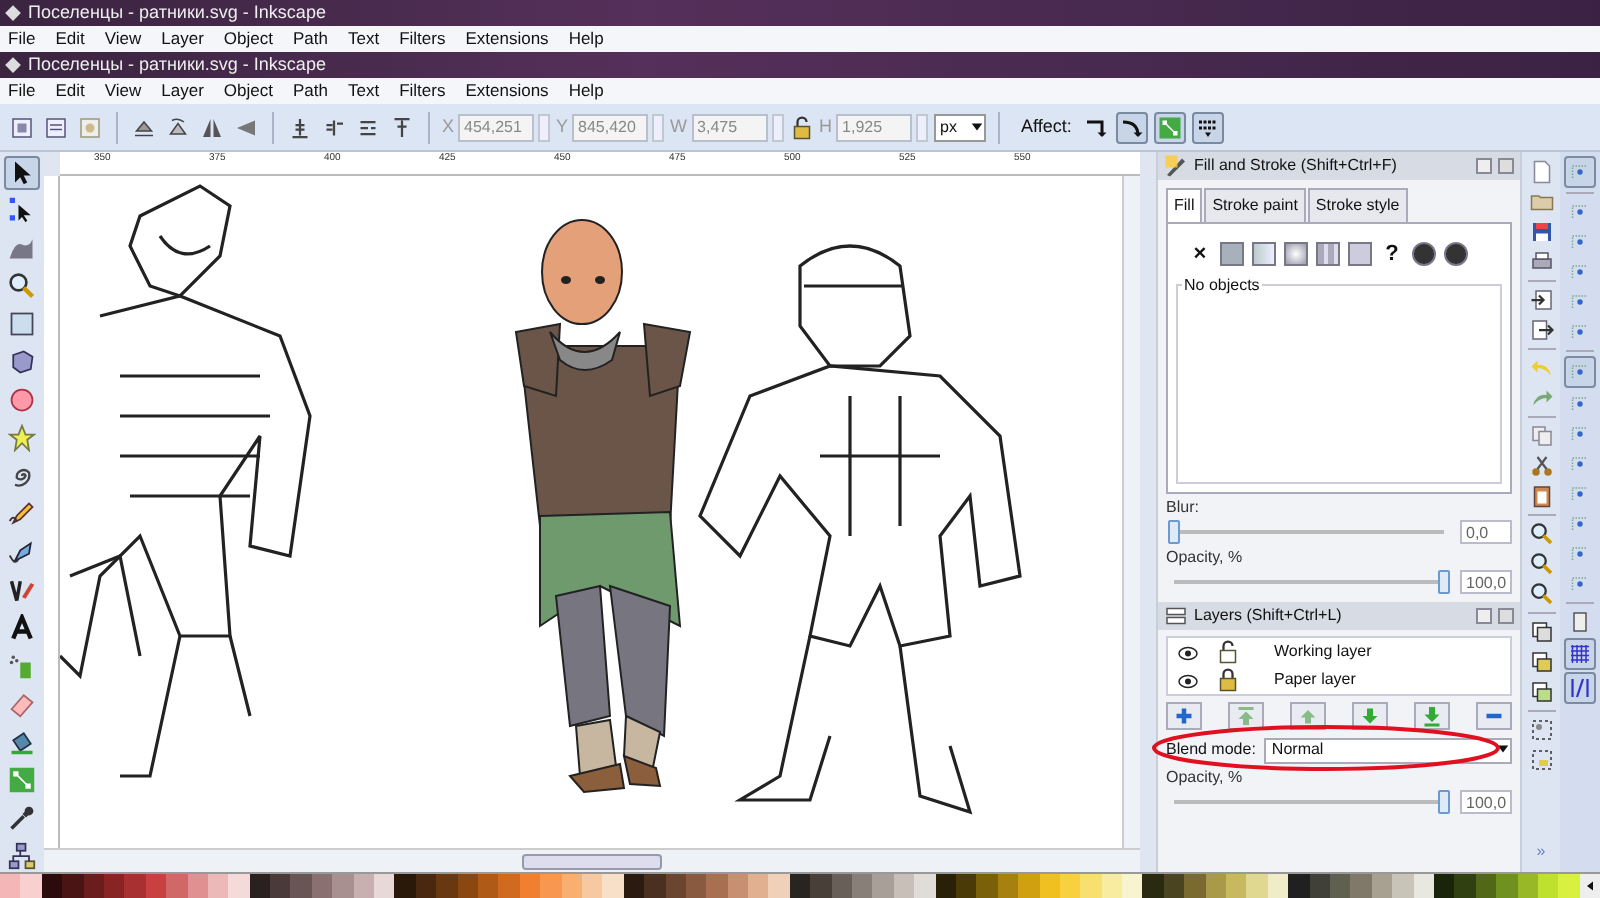 The image size is (1600, 898). What do you see at coordinates (679, 126) in the screenshot?
I see `field-label: W` at bounding box center [679, 126].